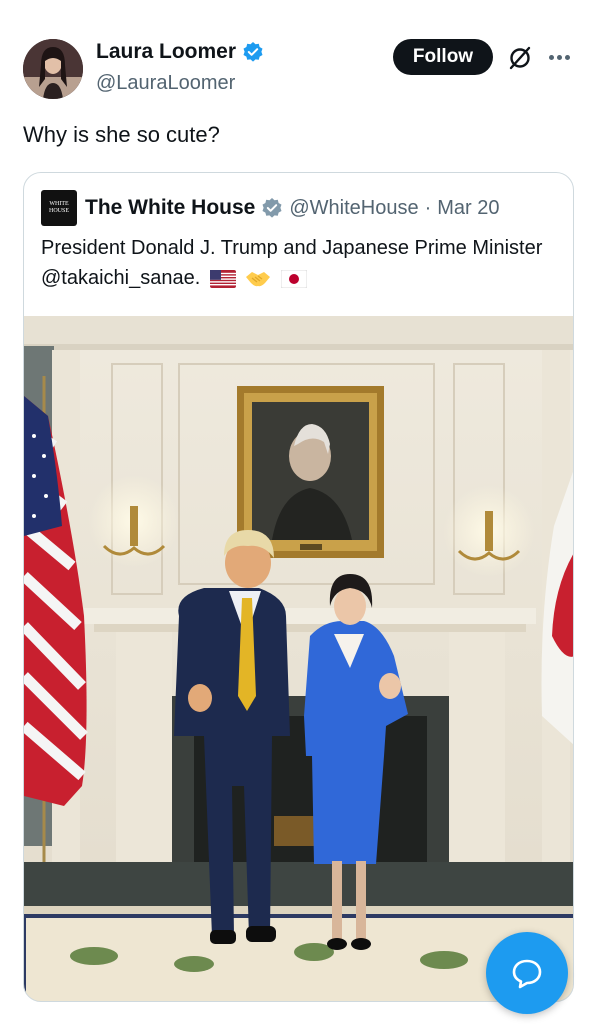  What do you see at coordinates (53, 69) in the screenshot?
I see `author-avatar` at bounding box center [53, 69].